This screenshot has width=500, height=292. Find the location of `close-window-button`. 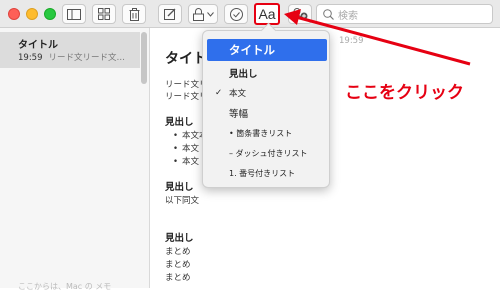

close-window-button is located at coordinates (14, 14).